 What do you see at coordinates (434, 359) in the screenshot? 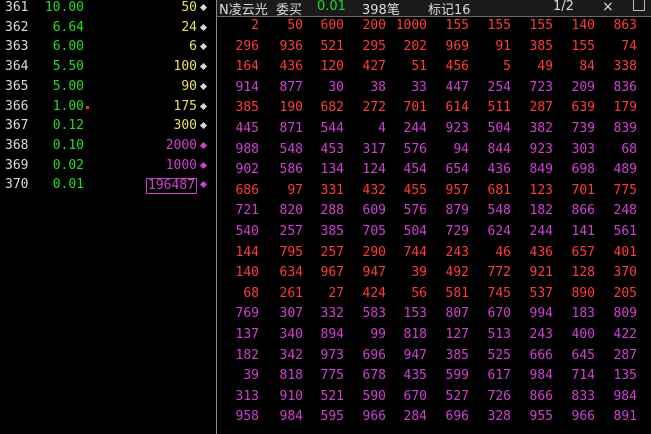
I see `queue-row: 182 342 973 696 947 385 525 666 645 287` at bounding box center [434, 359].